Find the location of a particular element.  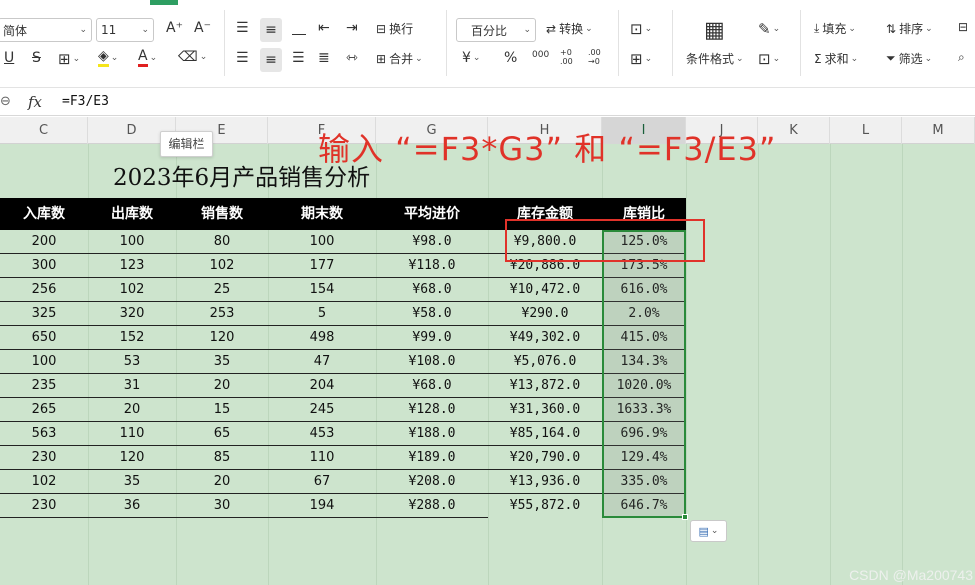

clear-format-button: ⌫ ⌄ is located at coordinates (192, 57).